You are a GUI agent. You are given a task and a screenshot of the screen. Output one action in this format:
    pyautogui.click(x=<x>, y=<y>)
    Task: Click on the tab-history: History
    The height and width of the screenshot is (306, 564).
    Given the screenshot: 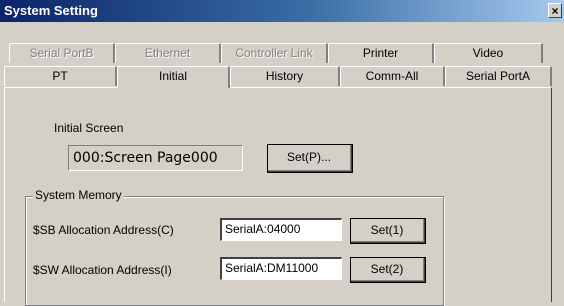 What is the action you would take?
    pyautogui.click(x=285, y=76)
    